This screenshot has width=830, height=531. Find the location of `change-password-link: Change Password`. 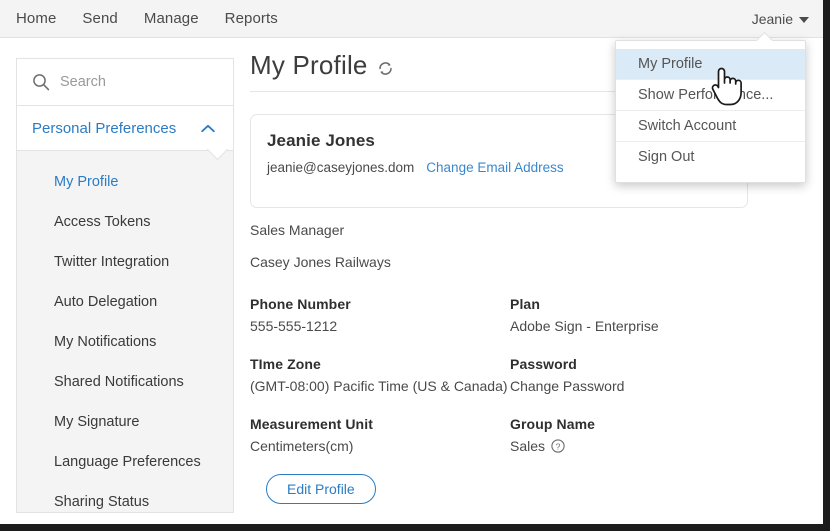

change-password-link: Change Password is located at coordinates (640, 386).